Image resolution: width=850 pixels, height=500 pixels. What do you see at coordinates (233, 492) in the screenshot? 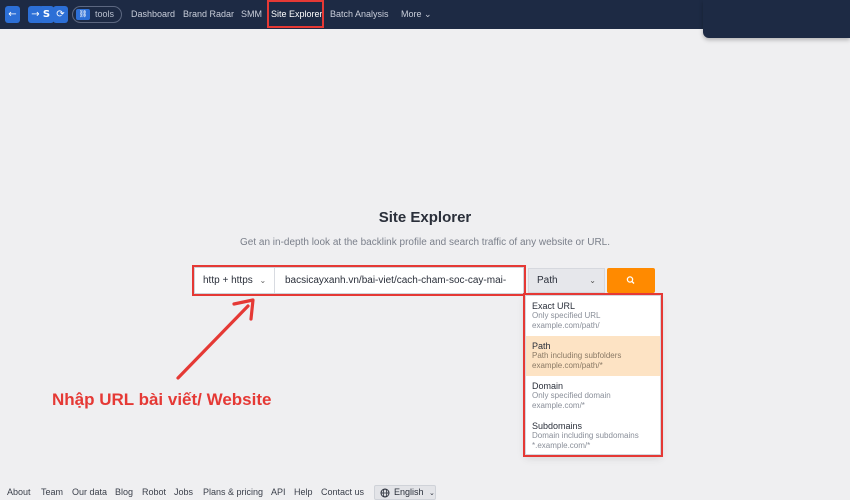
I see `footer-plans-pricing: Plans & pricing` at bounding box center [233, 492].